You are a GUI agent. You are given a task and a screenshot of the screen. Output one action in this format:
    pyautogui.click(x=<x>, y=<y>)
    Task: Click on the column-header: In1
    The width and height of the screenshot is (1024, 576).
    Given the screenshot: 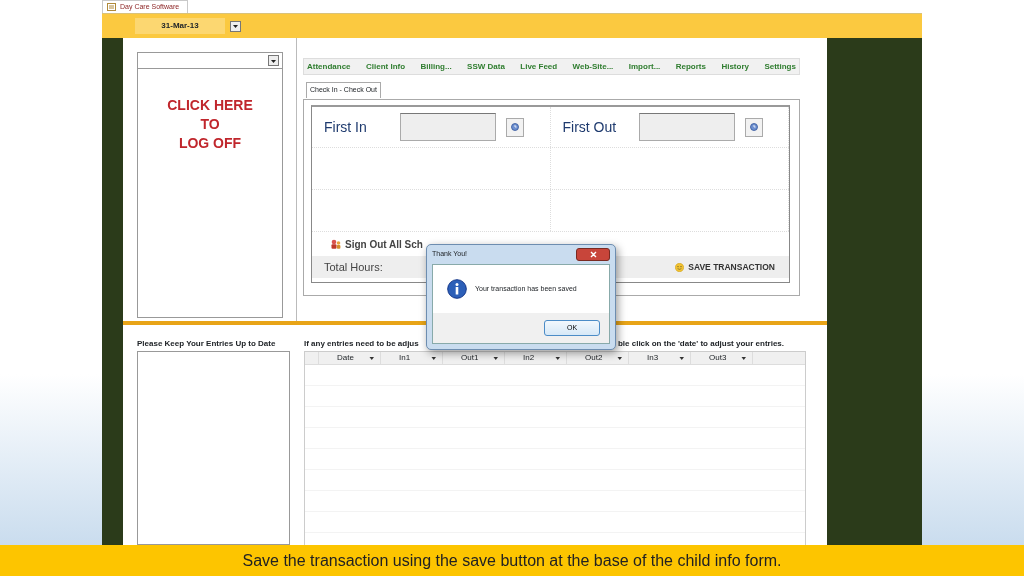 What is the action you would take?
    pyautogui.click(x=412, y=358)
    